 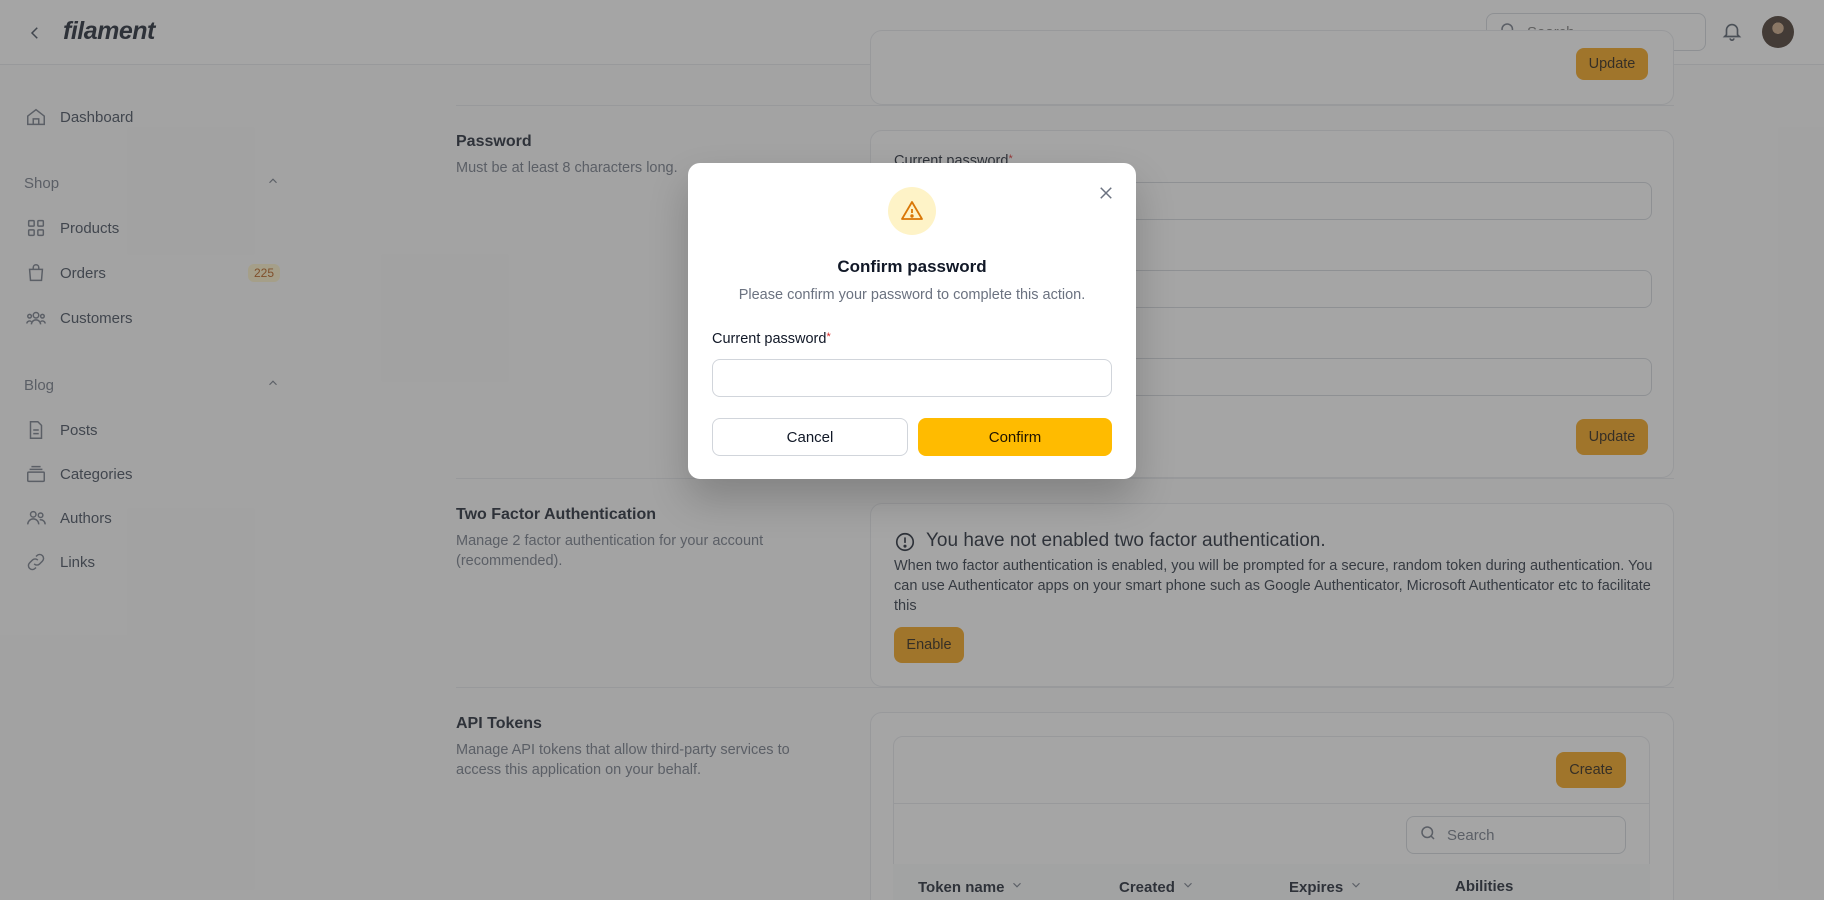 I want to click on modal-field-label: Current password*, so click(x=771, y=339).